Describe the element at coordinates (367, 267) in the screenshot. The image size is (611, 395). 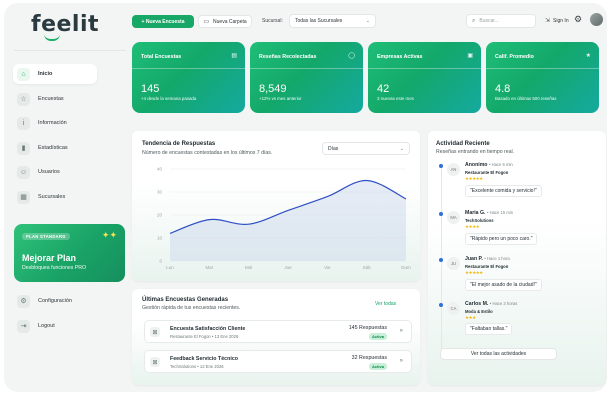
I see `x-tick-label: Sáb` at that location.